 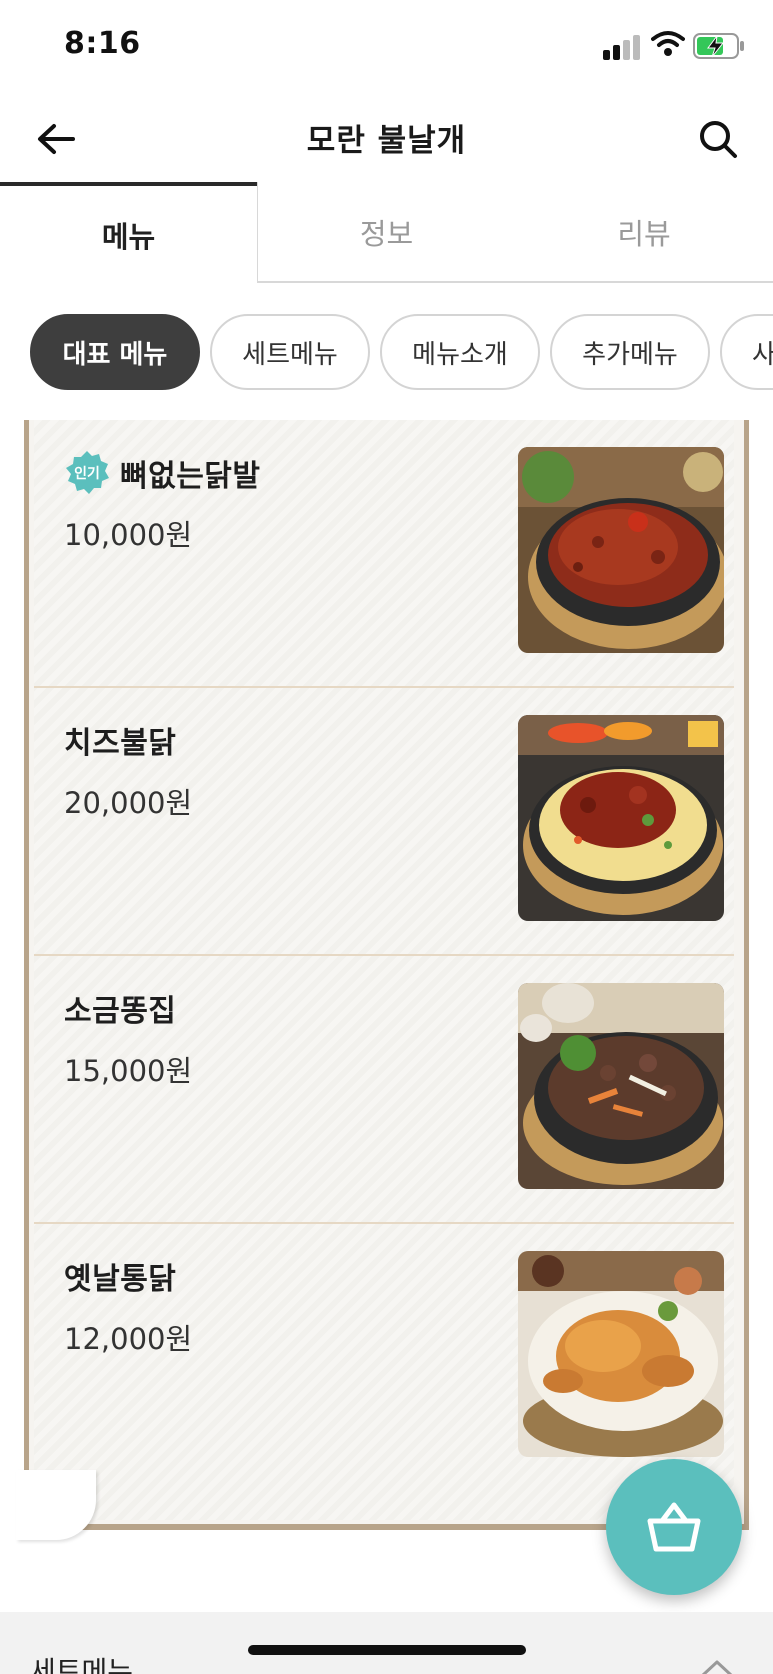 I want to click on menu-item: 치즈불닭 20,000원, so click(x=384, y=822).